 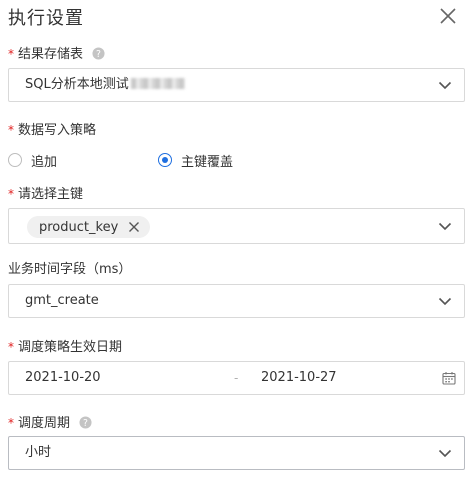 I want to click on radio-primary-key-overwrite: 主键覆盖, so click(x=195, y=160).